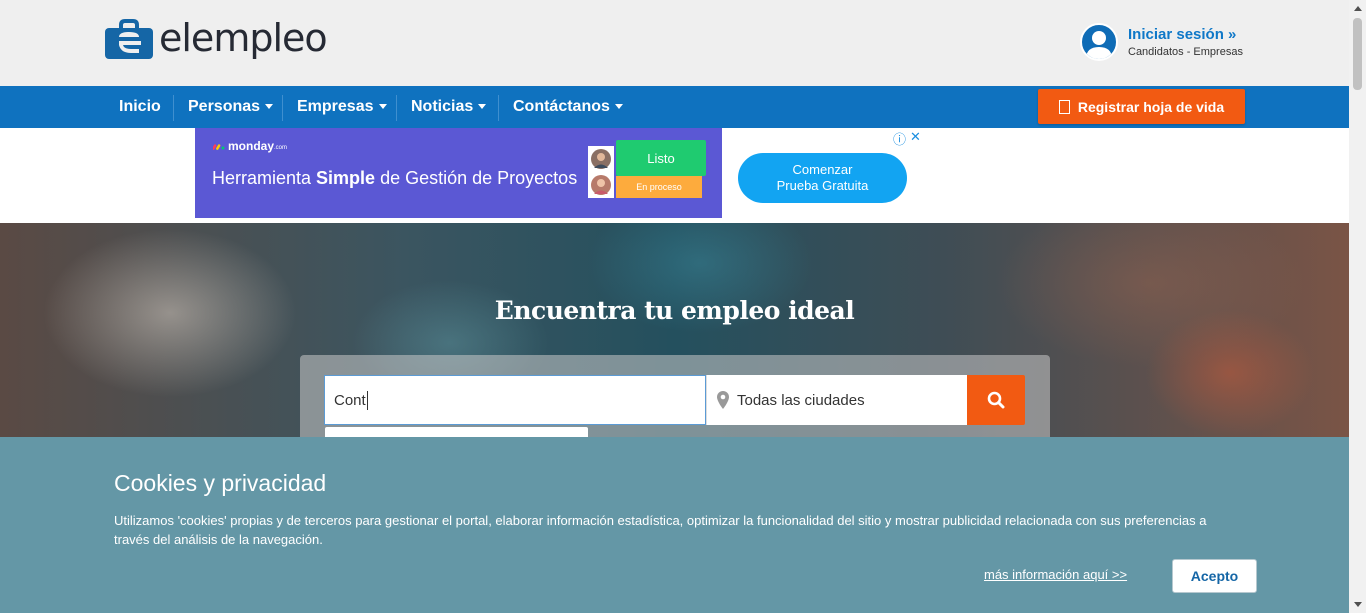 The height and width of the screenshot is (613, 1366). I want to click on close-icon: ✕, so click(915, 138).